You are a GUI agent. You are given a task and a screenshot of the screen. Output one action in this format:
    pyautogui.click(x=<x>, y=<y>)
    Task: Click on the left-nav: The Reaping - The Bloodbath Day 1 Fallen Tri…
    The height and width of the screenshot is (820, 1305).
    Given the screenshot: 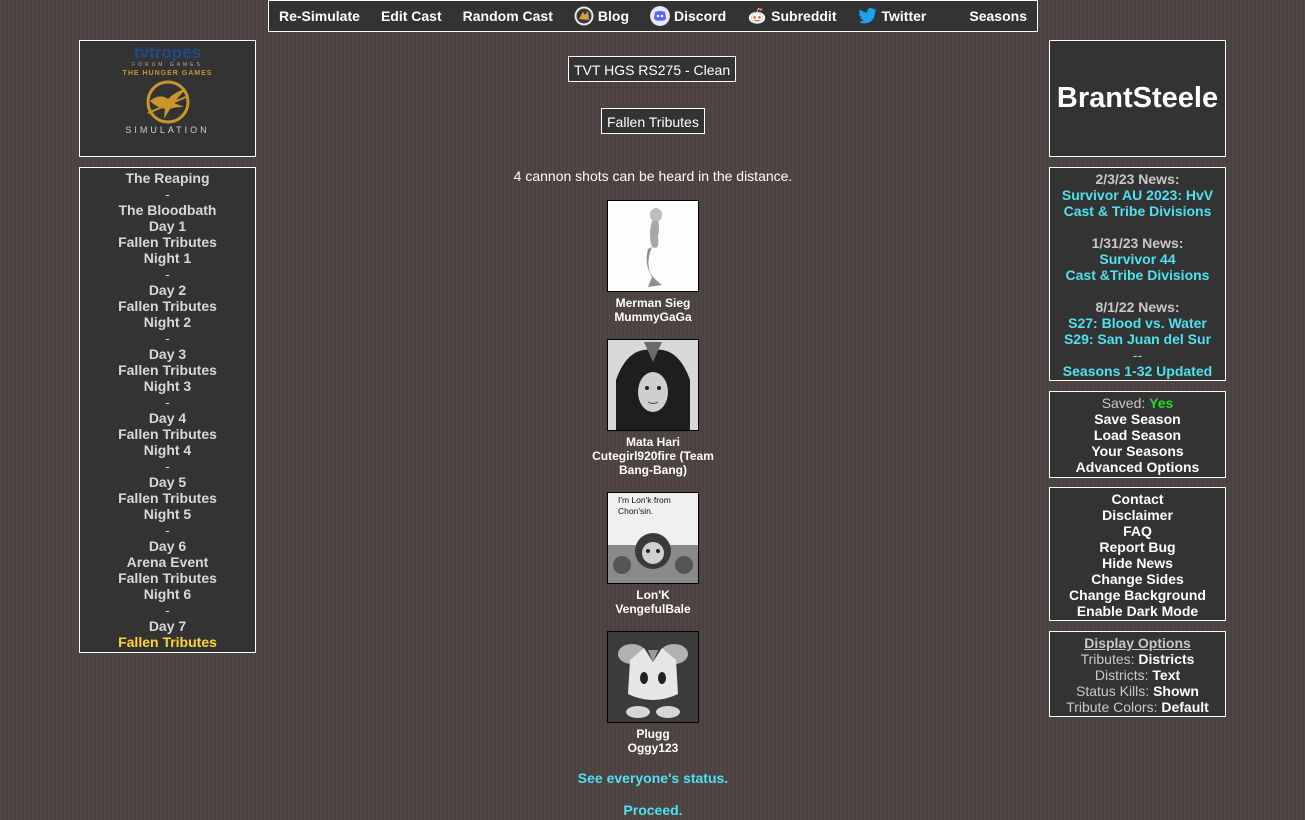 What is the action you would take?
    pyautogui.click(x=167, y=410)
    